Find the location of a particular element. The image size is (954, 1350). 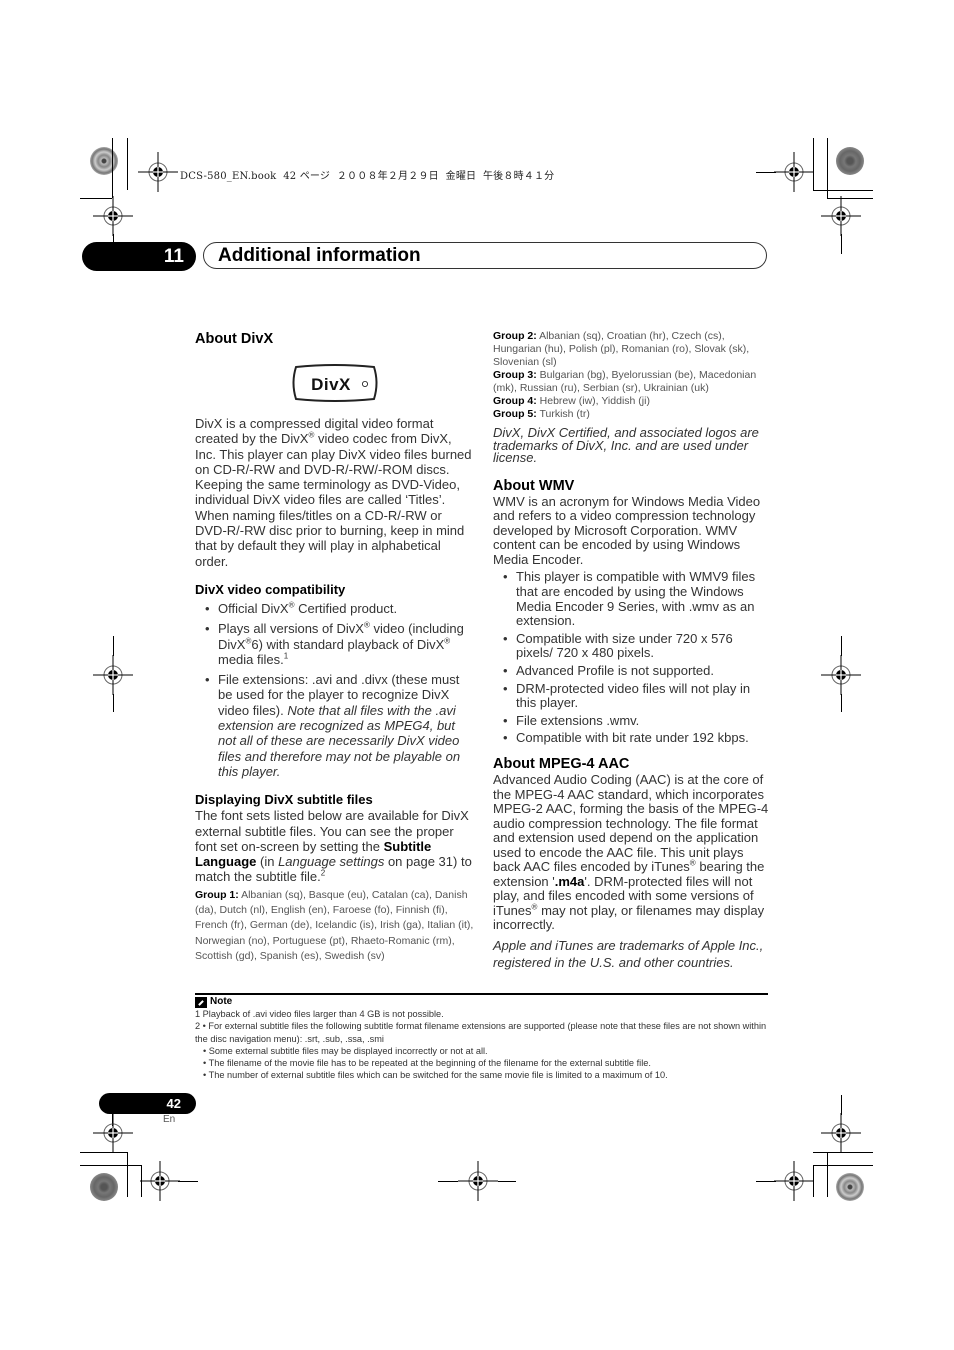

about-divx-heading: About DivX is located at coordinates (234, 339).